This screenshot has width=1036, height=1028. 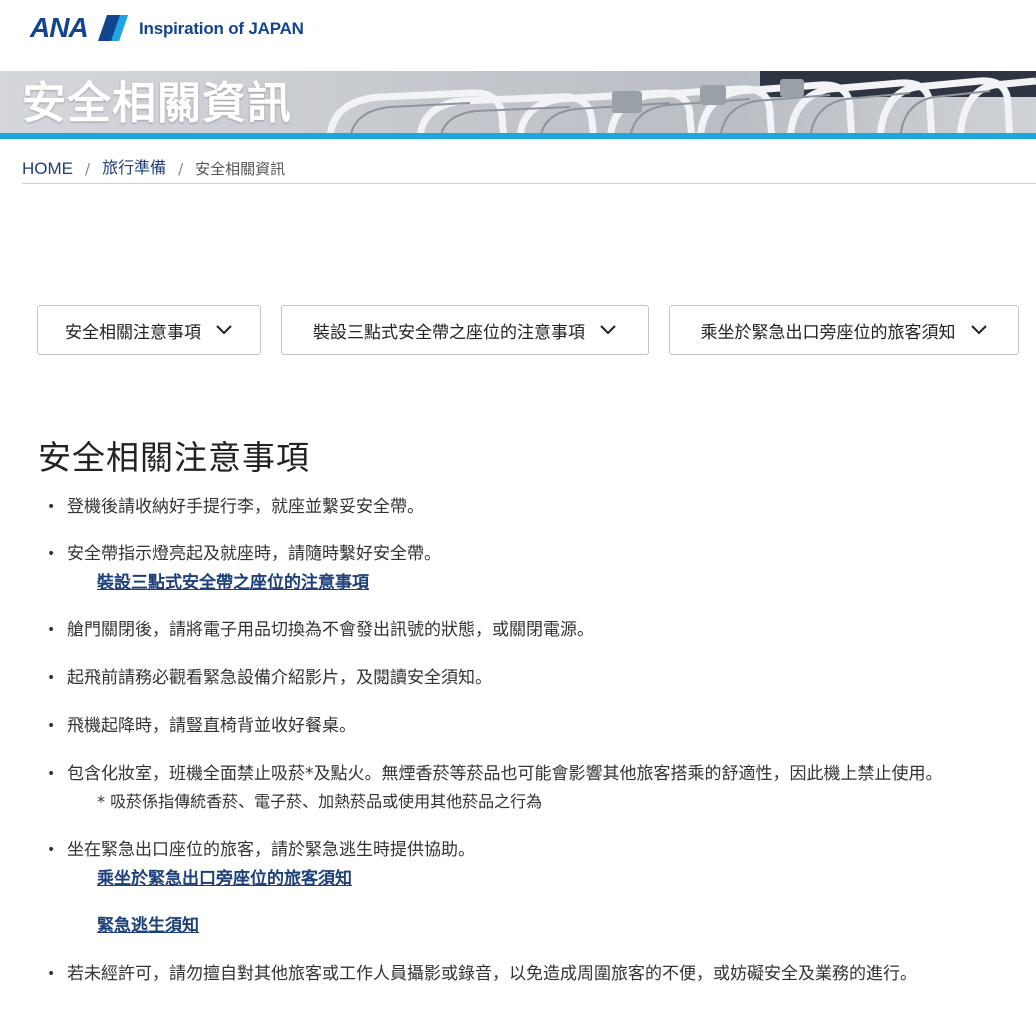 I want to click on anchor-button-label: 安全相關注意事項, so click(x=133, y=332).